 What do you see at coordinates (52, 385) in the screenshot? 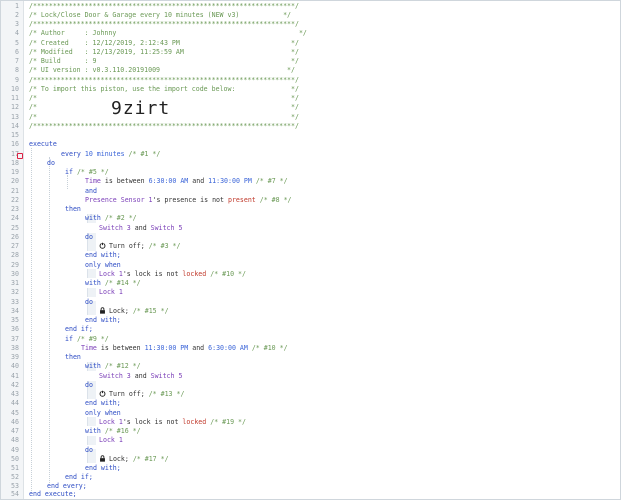
I see `code-line: 42 do` at bounding box center [52, 385].